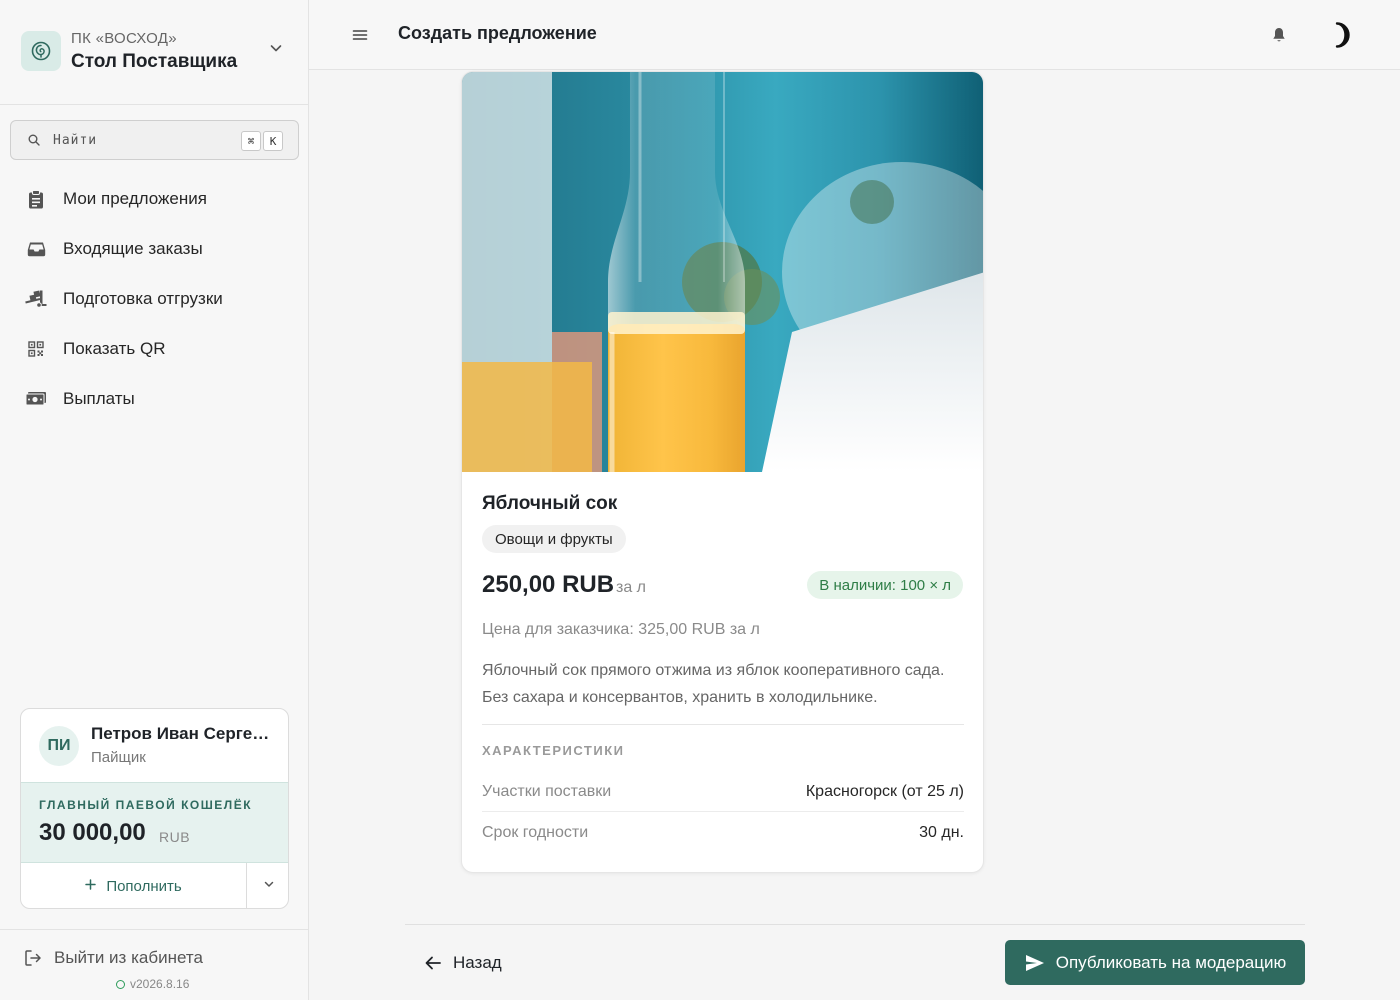 The width and height of the screenshot is (1400, 1000). What do you see at coordinates (554, 539) in the screenshot?
I see `category-chip: Овощи и фрукты` at bounding box center [554, 539].